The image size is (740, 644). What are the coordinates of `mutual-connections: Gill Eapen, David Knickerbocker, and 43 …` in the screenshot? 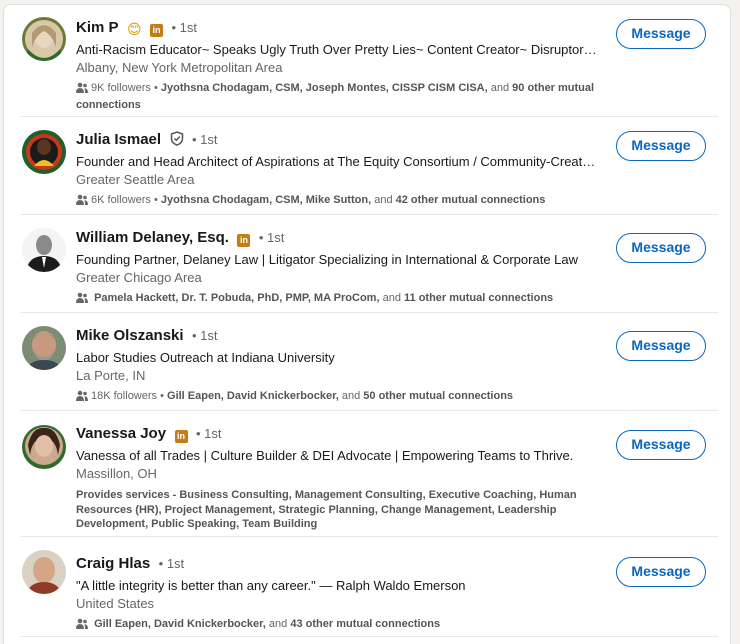 It's located at (338, 625).